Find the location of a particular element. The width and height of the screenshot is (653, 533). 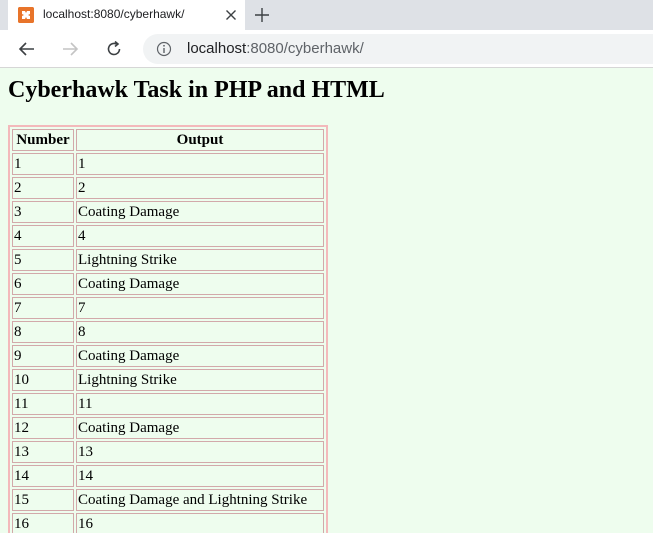

number-cell: 6 is located at coordinates (43, 284).